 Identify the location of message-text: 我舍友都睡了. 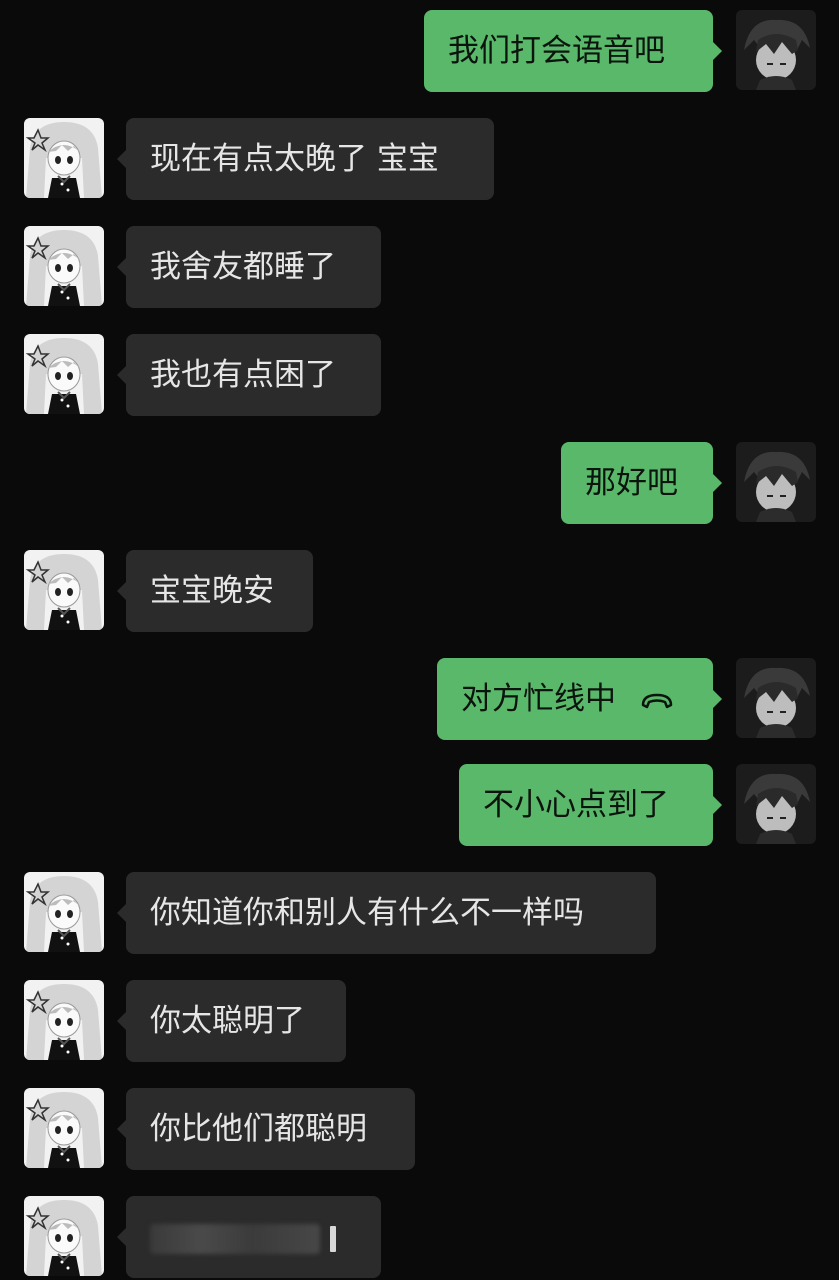
(243, 267).